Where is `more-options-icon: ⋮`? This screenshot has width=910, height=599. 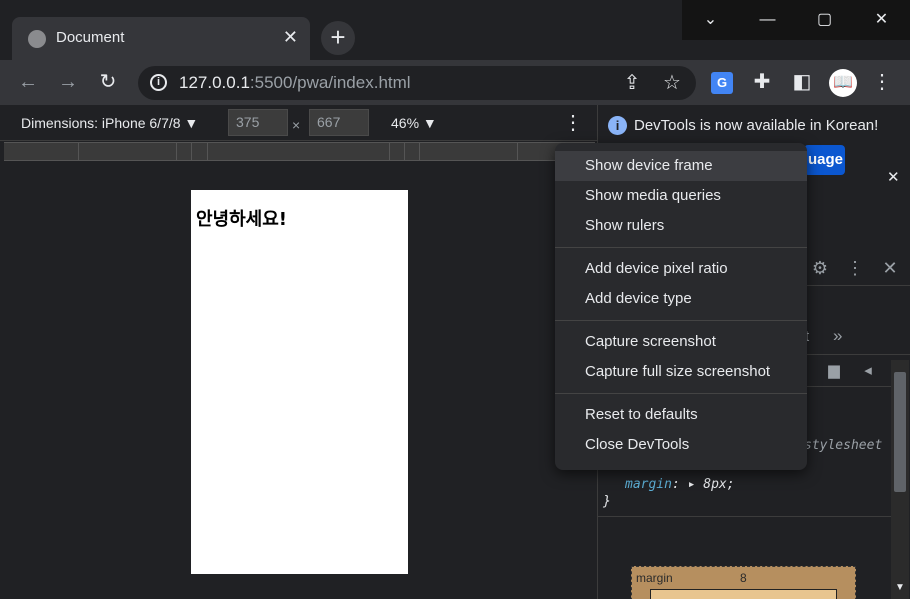
more-options-icon: ⋮ is located at coordinates (573, 123).